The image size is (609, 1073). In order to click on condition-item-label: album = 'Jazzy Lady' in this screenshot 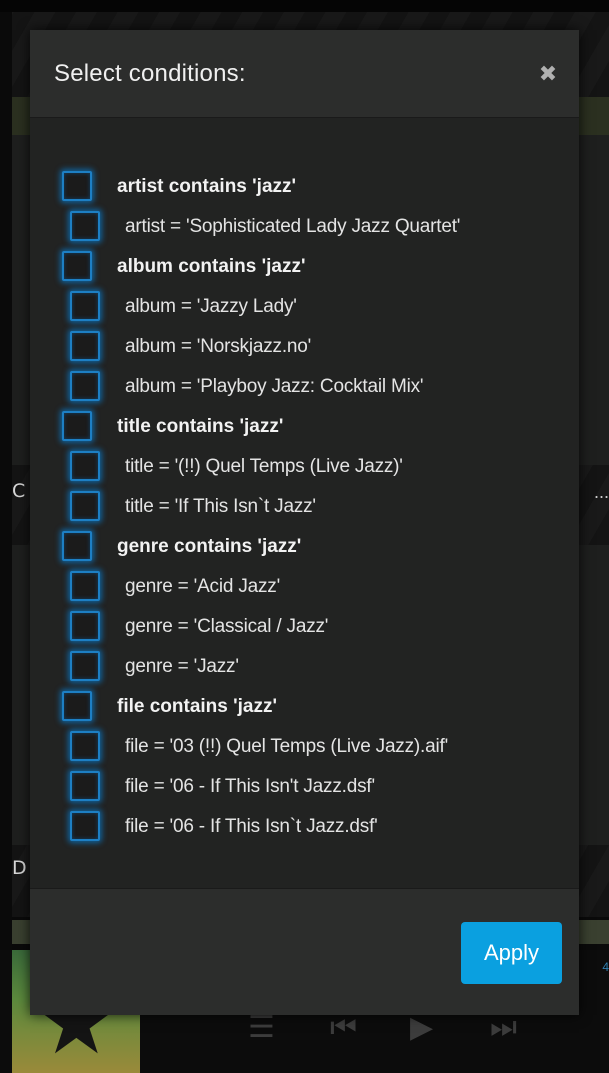, I will do `click(211, 306)`.